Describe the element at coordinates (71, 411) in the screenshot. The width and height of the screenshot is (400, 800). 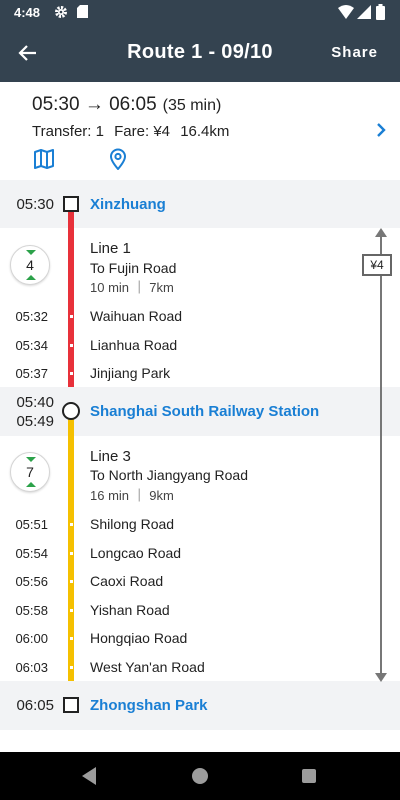
I see `transfer-node` at that location.